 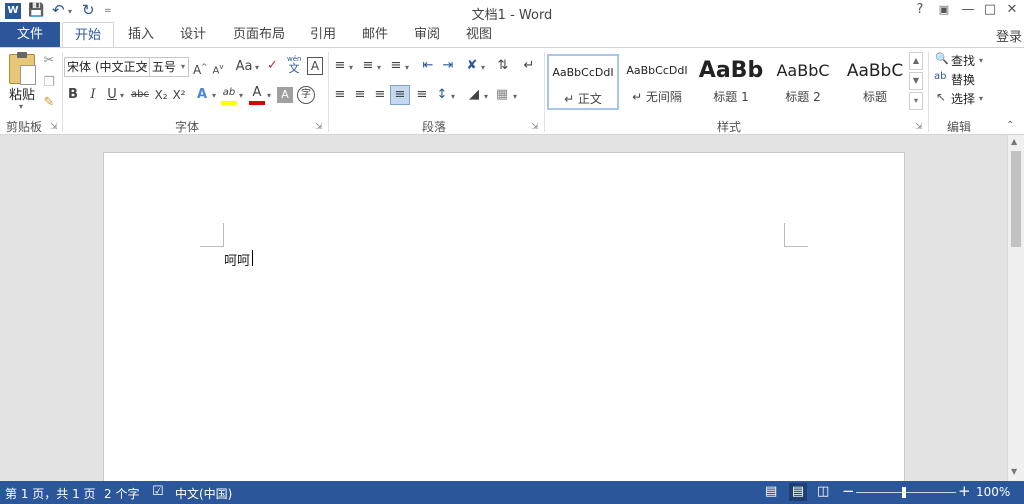 I want to click on distributed-icon: ≡, so click(x=422, y=95).